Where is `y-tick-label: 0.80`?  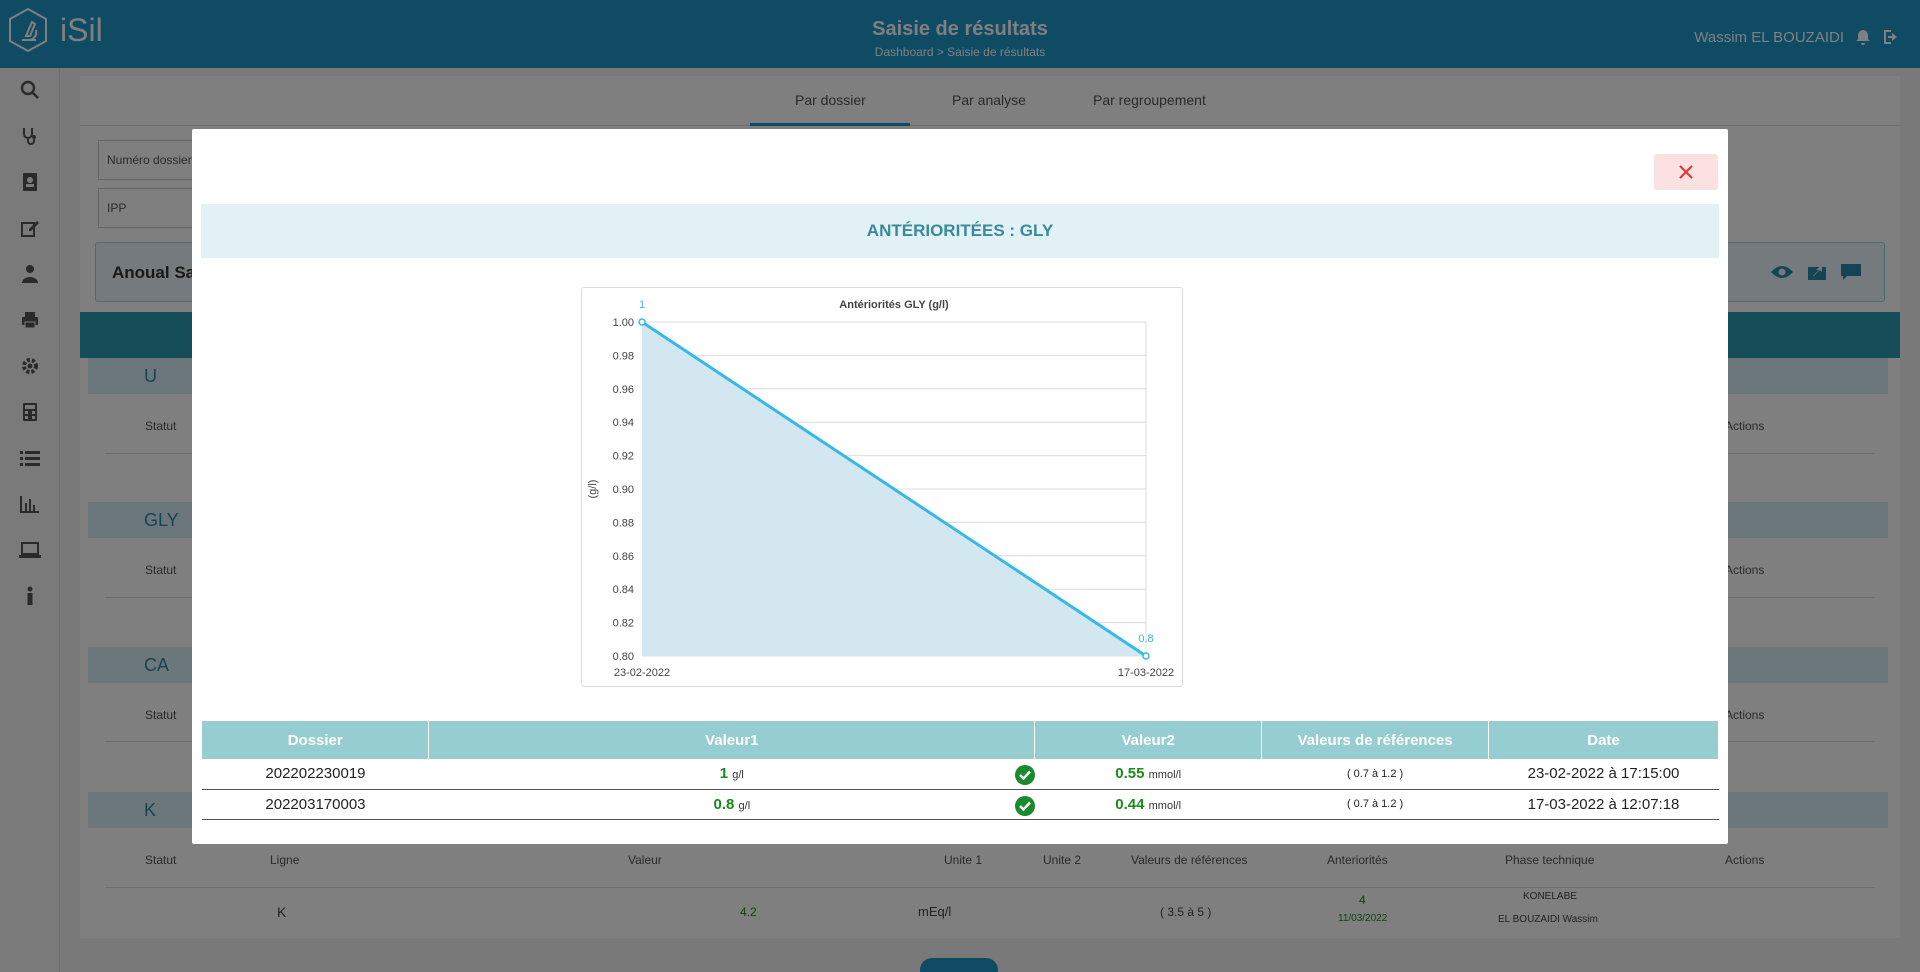 y-tick-label: 0.80 is located at coordinates (623, 657).